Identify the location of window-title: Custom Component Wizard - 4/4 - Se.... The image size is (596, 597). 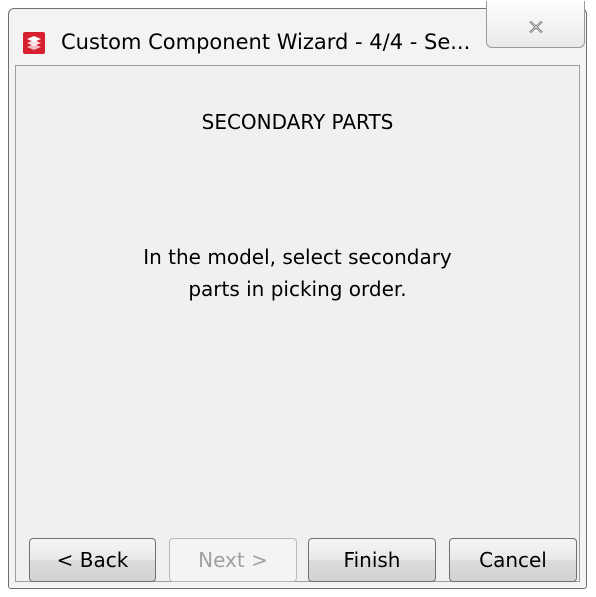
(266, 42).